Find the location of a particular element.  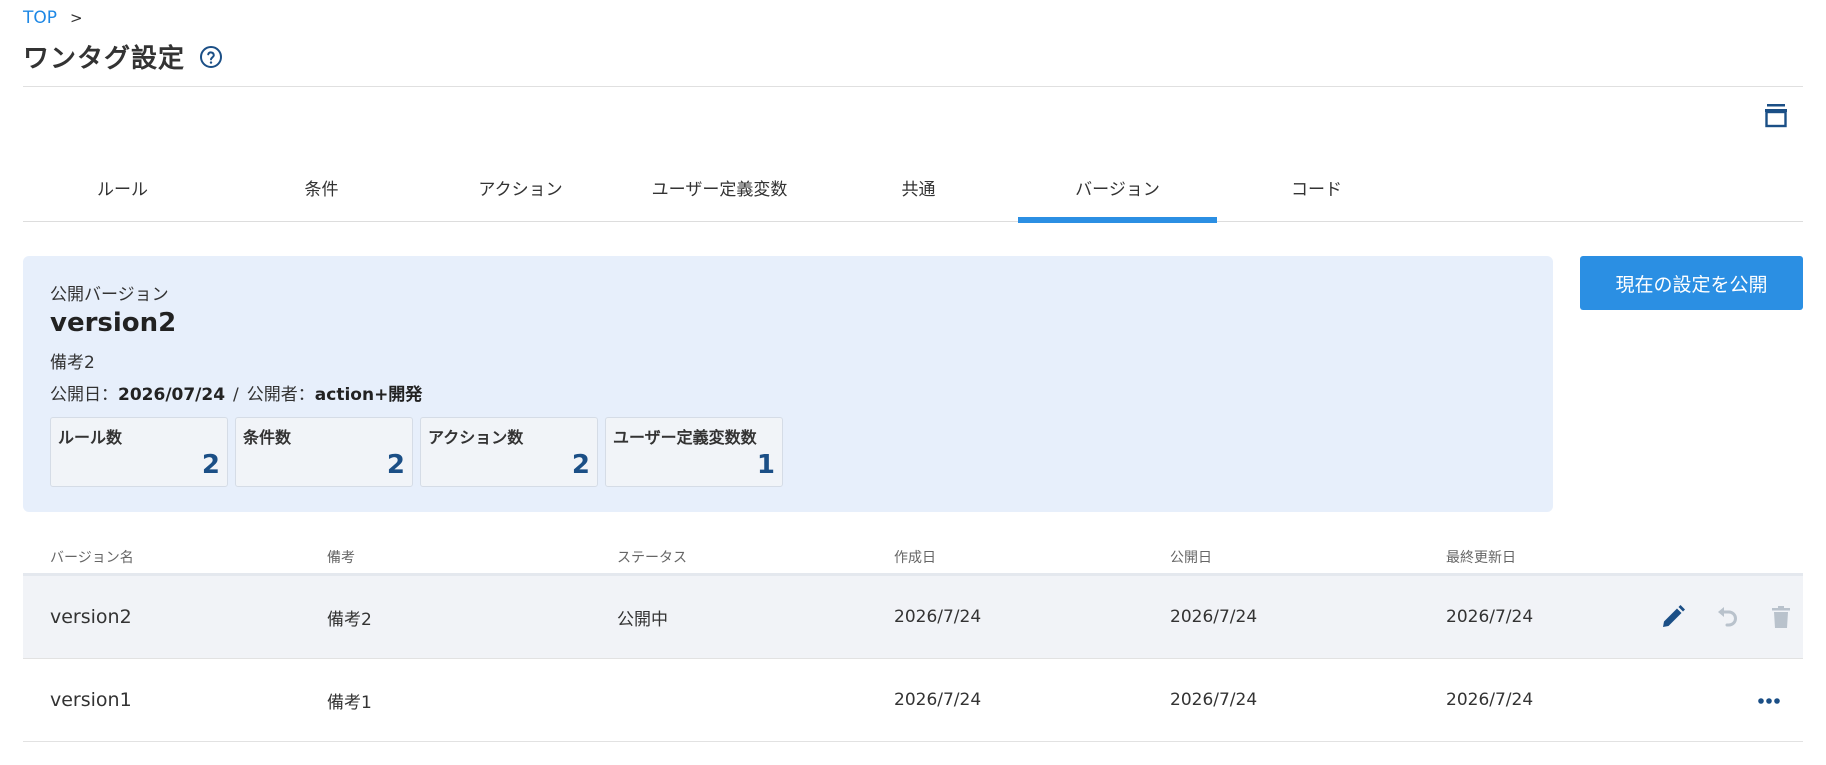

stat-condition-count: 条件数 2 is located at coordinates (324, 452).